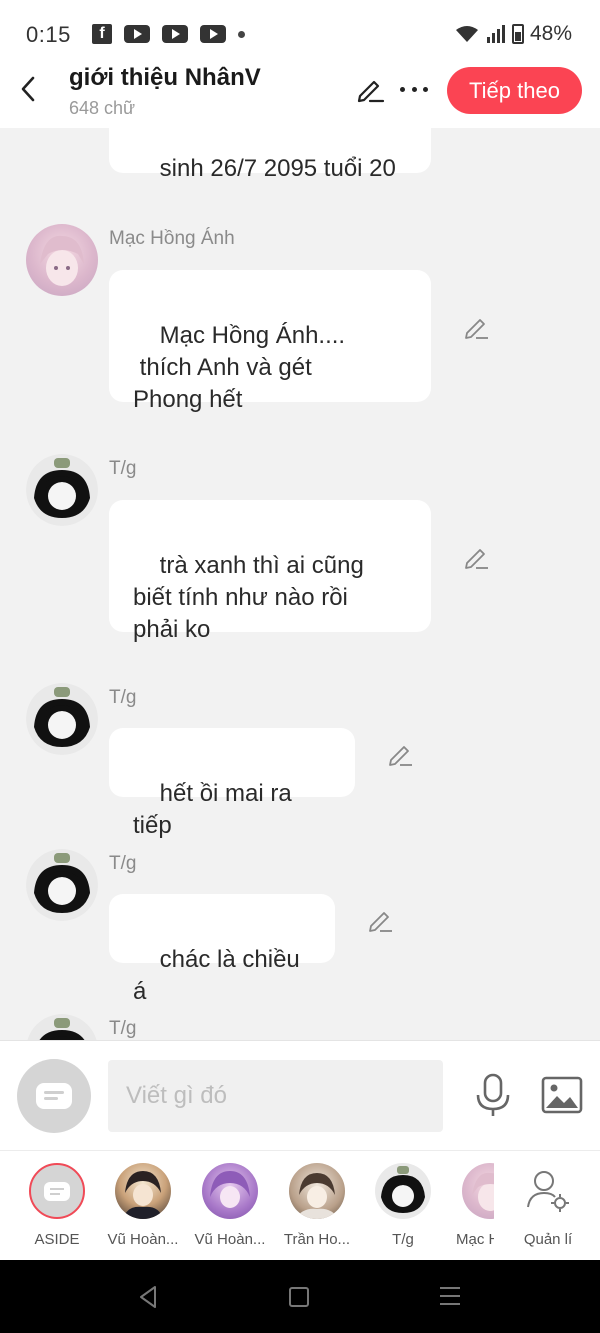 This screenshot has height=1333, width=600. Describe the element at coordinates (475, 1239) in the screenshot. I see `character-name: Mạc H` at that location.